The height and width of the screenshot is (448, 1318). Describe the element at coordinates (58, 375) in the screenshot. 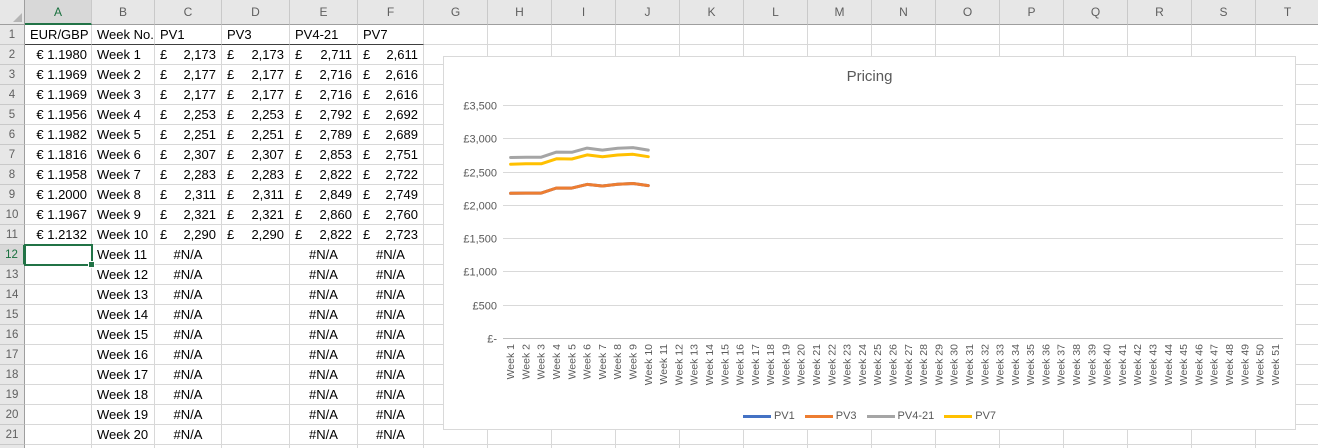

I see `cell-A18` at that location.